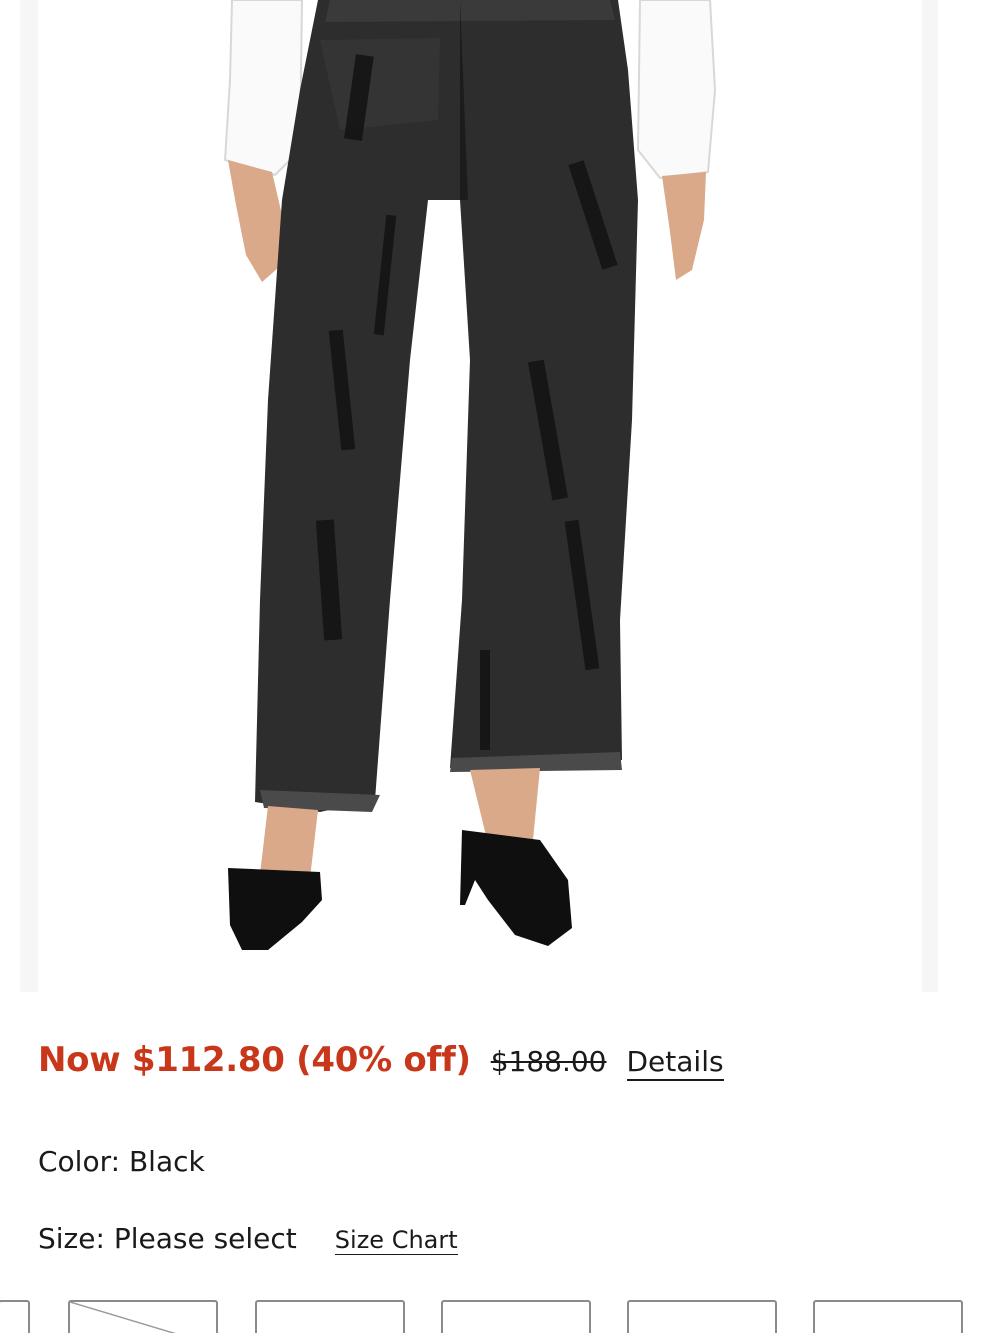 This screenshot has height=1333, width=1000. Describe the element at coordinates (548, 1061) in the screenshot. I see `original-price: $188.00` at that location.